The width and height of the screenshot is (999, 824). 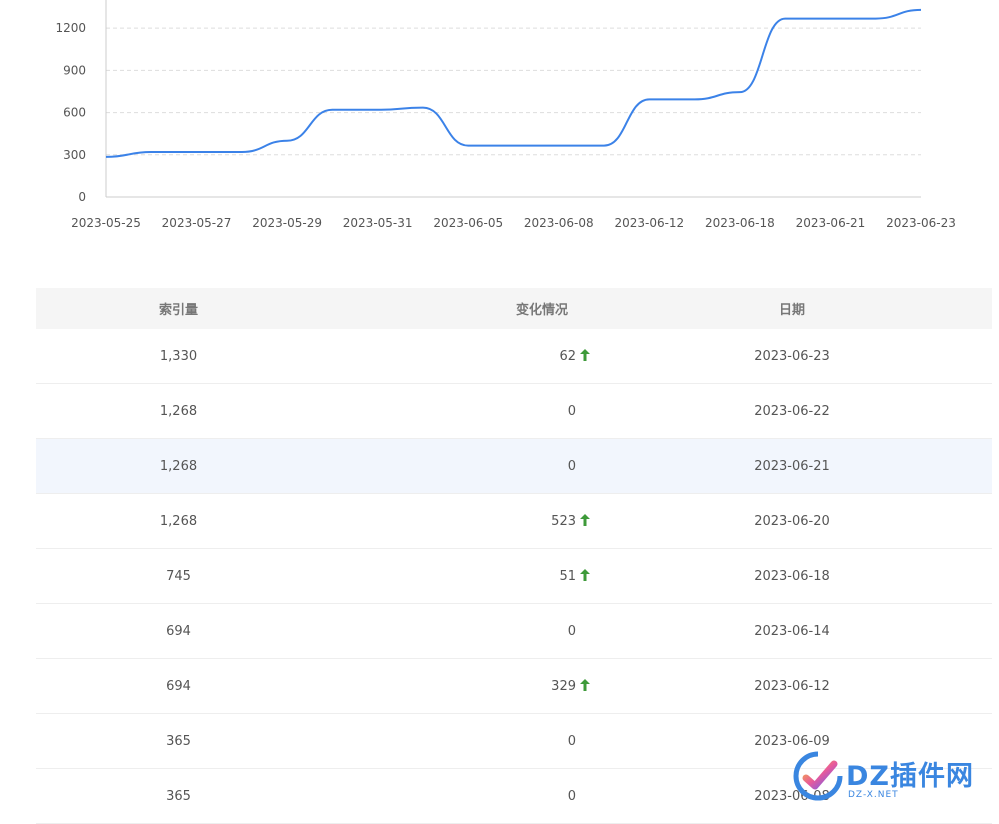 What do you see at coordinates (456, 686) in the screenshot?
I see `cell-change: 329` at bounding box center [456, 686].